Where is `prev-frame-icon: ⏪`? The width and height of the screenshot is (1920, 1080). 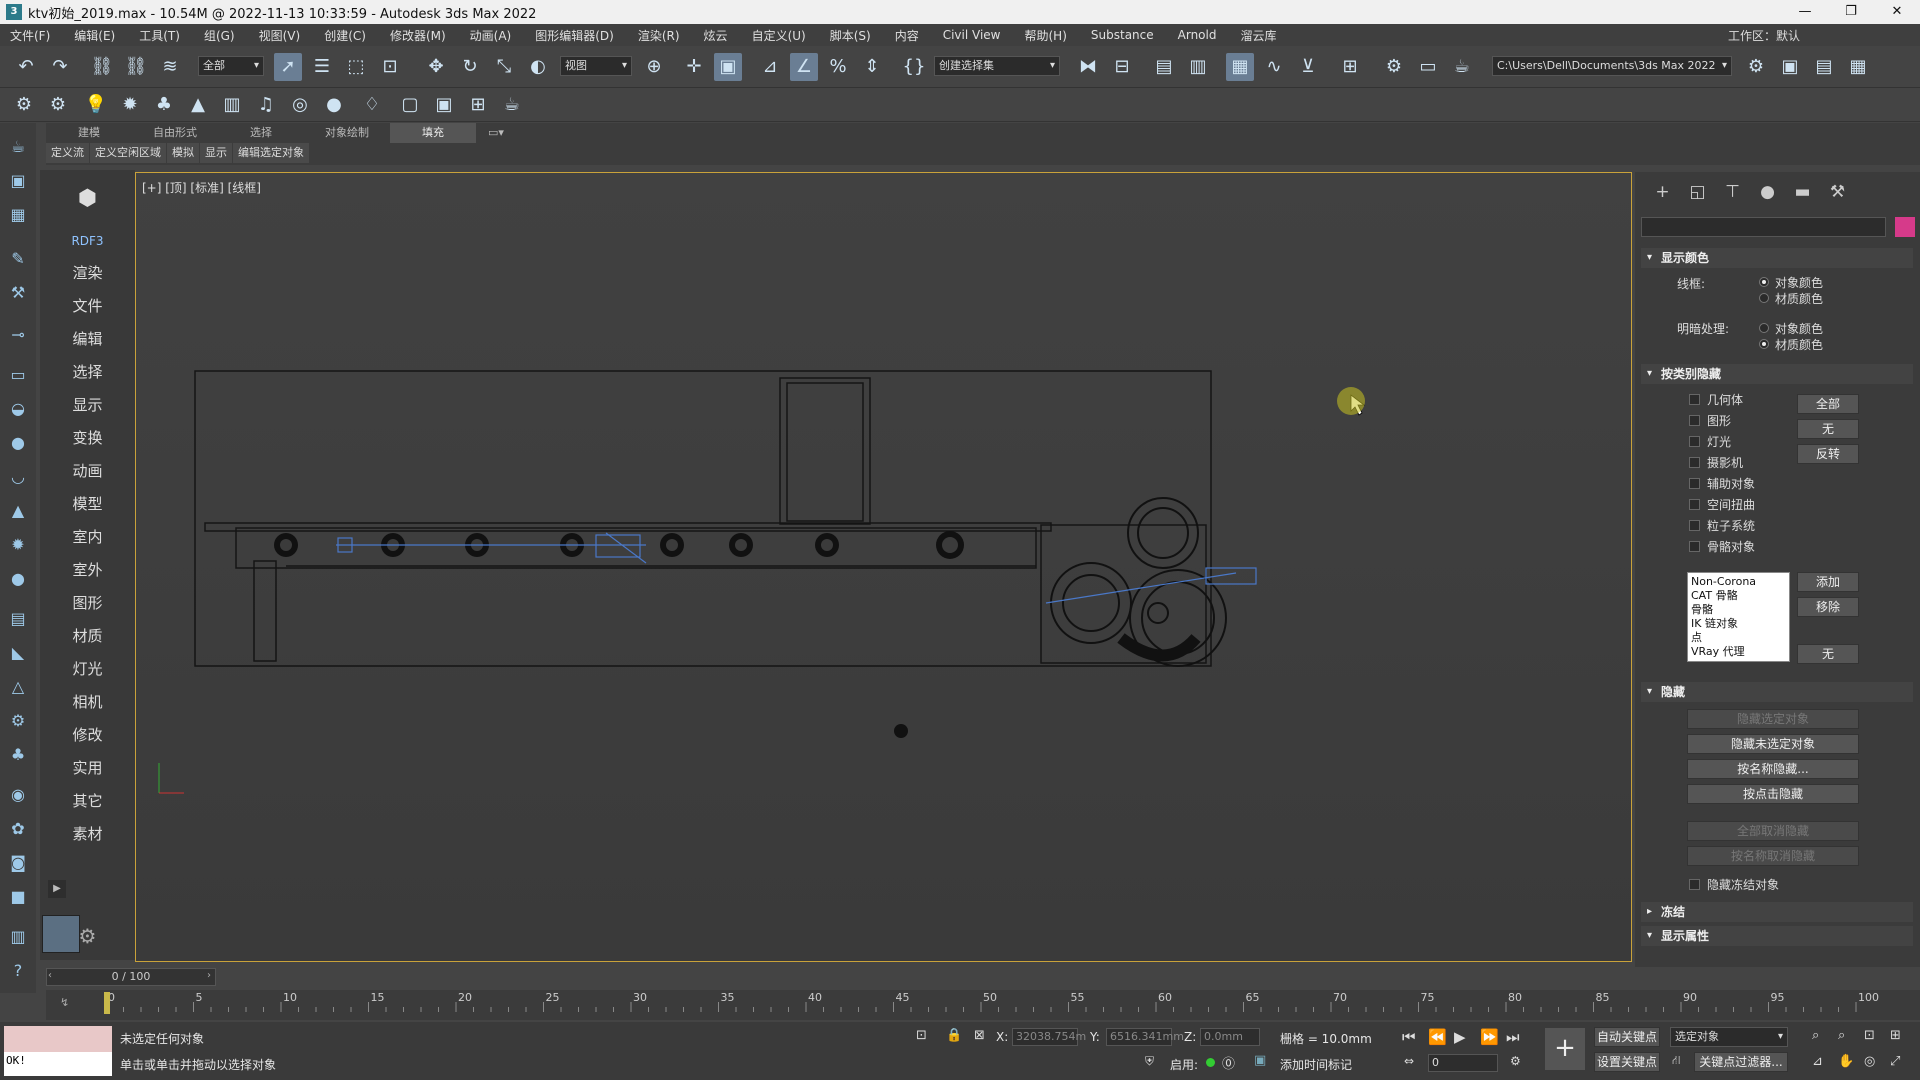 prev-frame-icon: ⏪ is located at coordinates (1437, 1037).